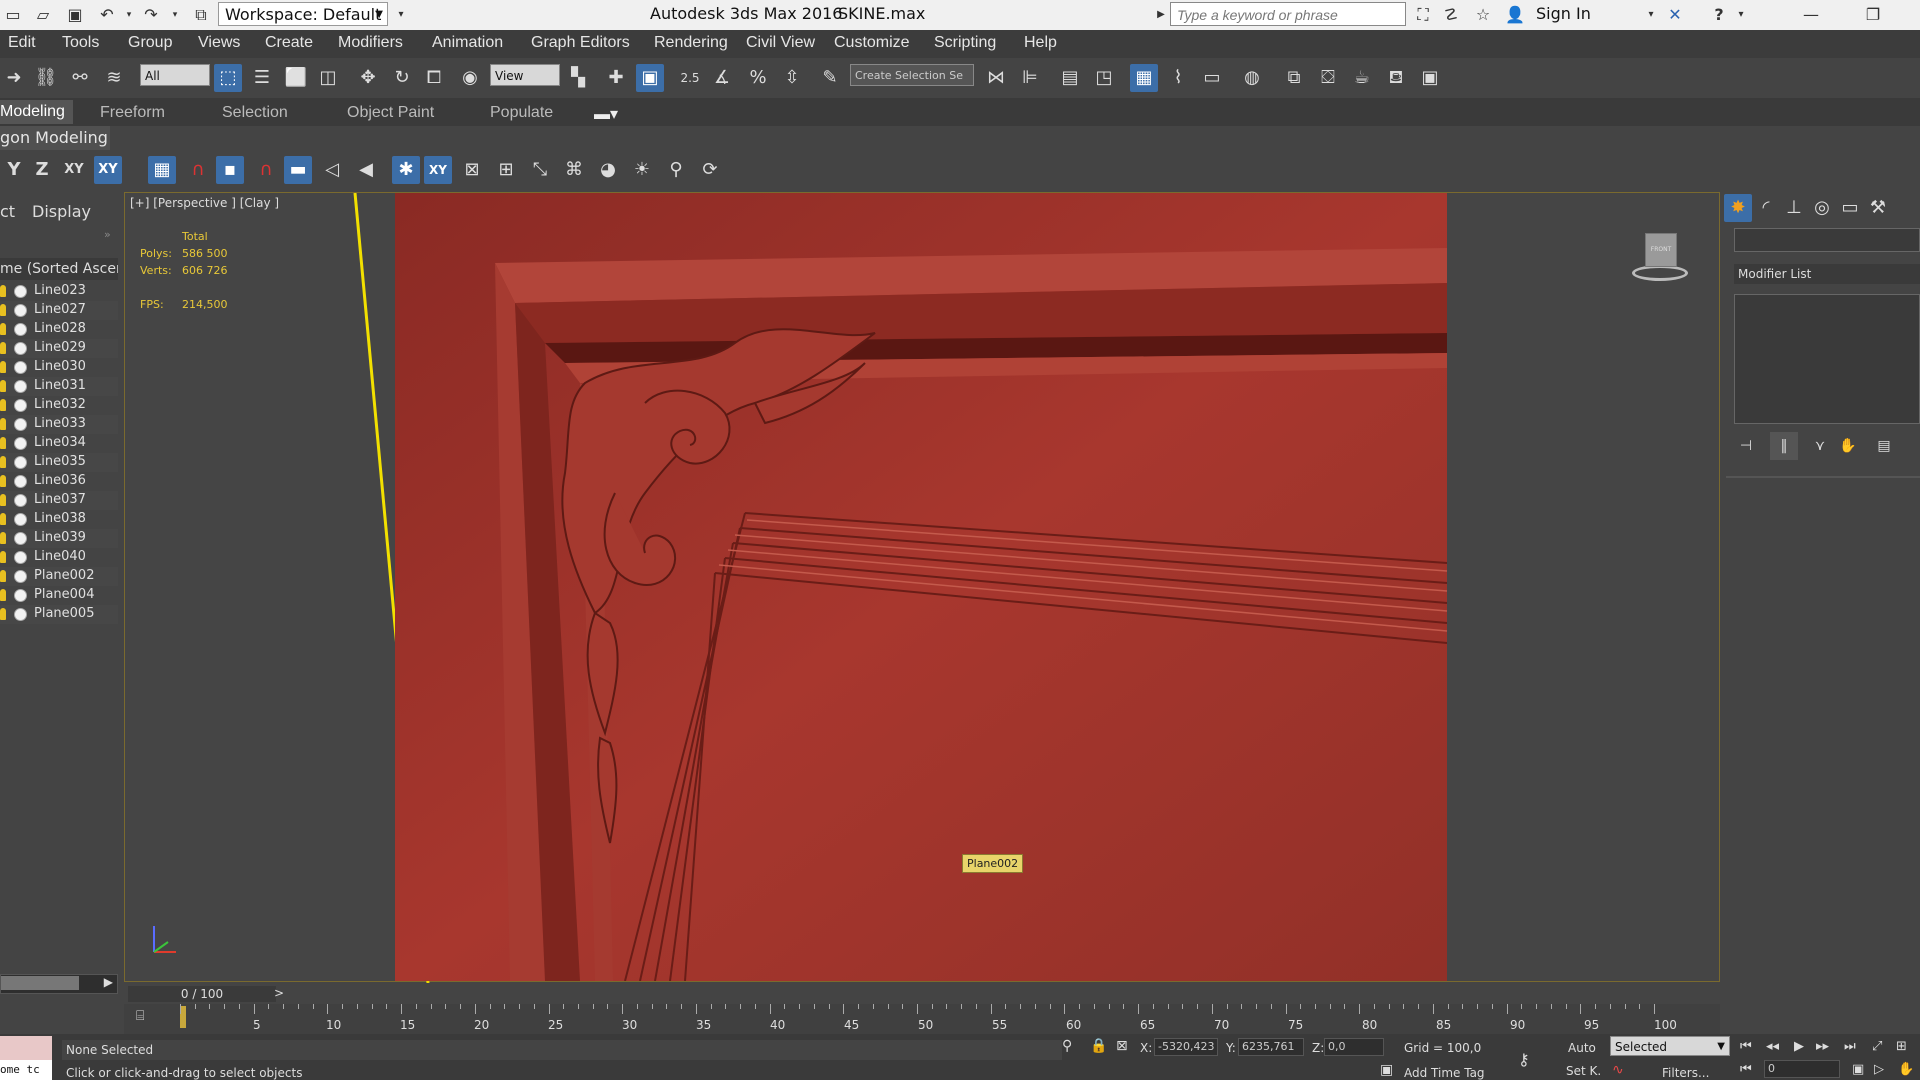  I want to click on y-coord-field: 6235,761, so click(1271, 1047).